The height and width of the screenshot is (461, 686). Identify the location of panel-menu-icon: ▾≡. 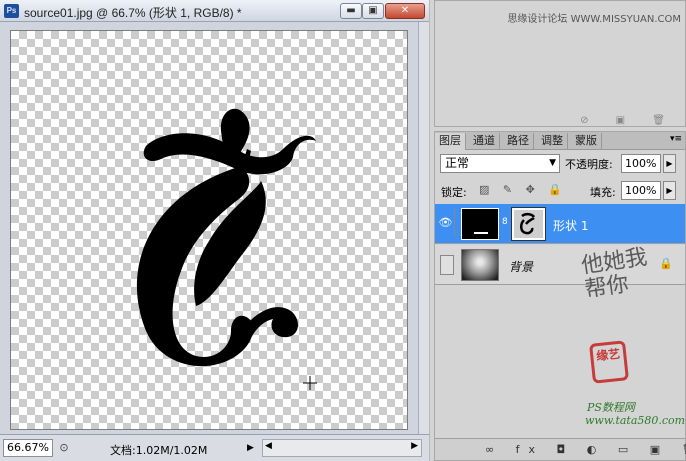
(676, 139).